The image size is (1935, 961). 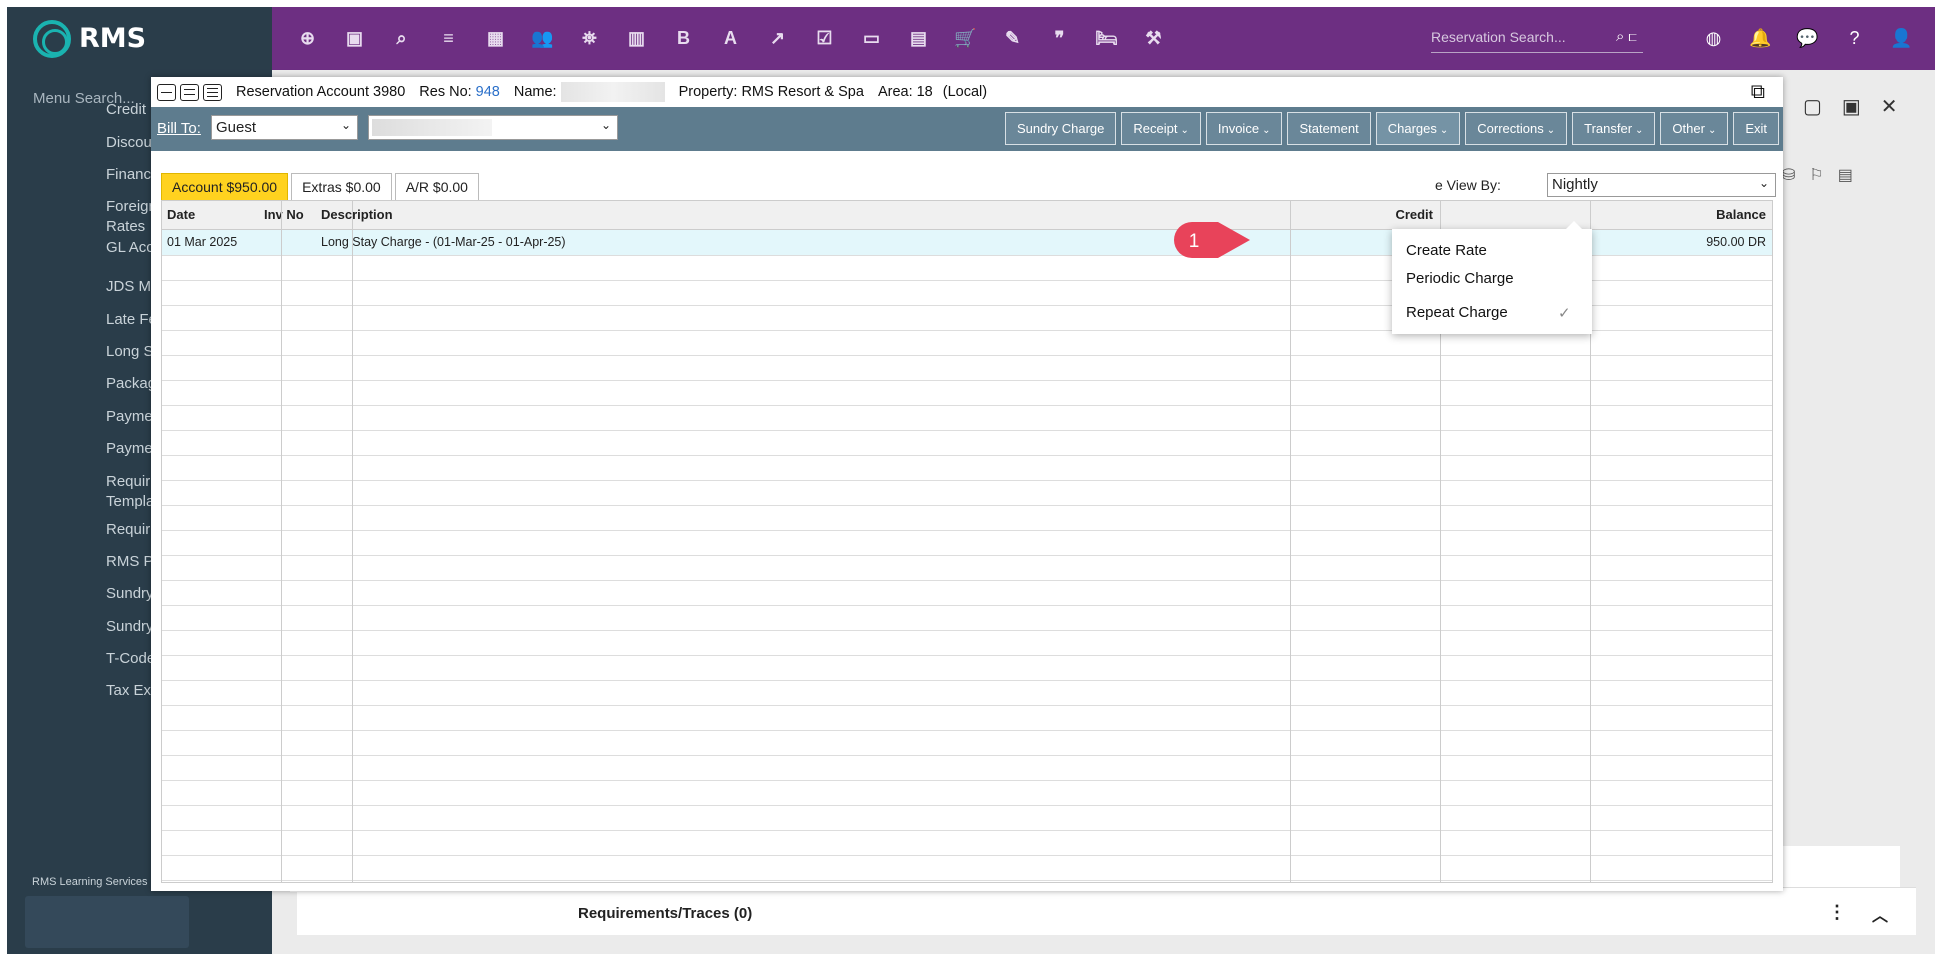 I want to click on menu-item-periodic-charge: Periodic Charge, so click(x=1460, y=278).